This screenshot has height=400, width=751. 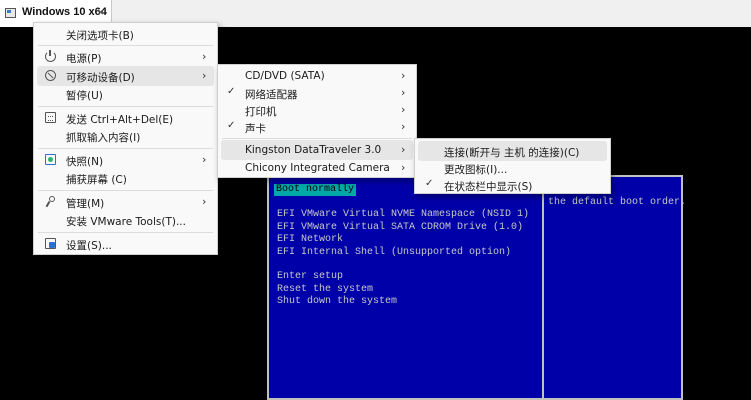 I want to click on menu-item-label: 管理(M), so click(x=85, y=204).